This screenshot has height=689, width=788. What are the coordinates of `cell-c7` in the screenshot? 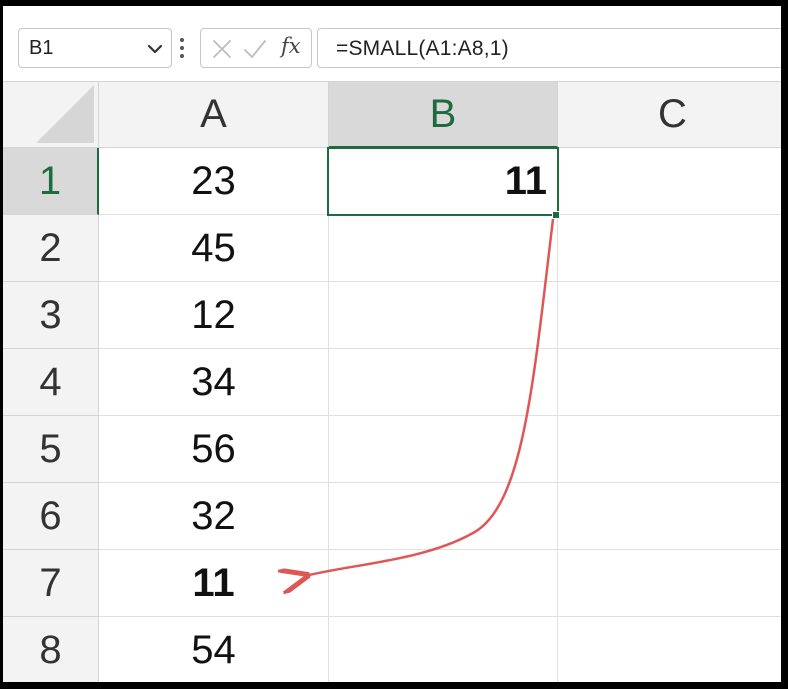 It's located at (669, 583).